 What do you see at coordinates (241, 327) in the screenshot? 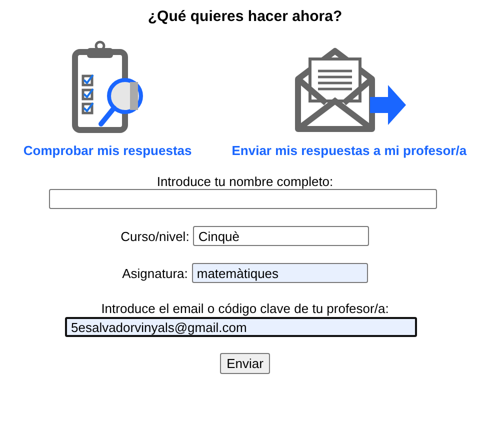
I see `email-field: 5esalvadorvinyals@gmail.com` at bounding box center [241, 327].